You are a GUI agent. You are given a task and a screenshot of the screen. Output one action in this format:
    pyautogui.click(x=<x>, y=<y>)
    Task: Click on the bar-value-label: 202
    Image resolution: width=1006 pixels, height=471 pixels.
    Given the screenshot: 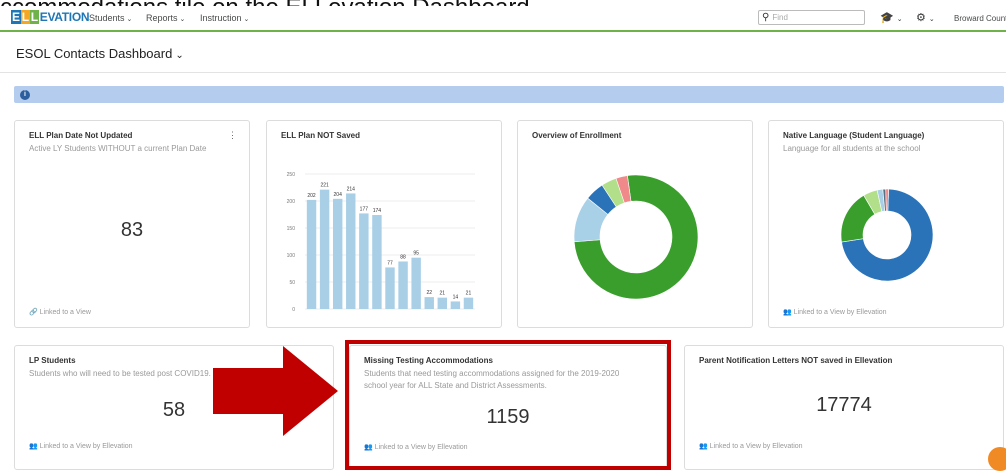 What is the action you would take?
    pyautogui.click(x=311, y=196)
    